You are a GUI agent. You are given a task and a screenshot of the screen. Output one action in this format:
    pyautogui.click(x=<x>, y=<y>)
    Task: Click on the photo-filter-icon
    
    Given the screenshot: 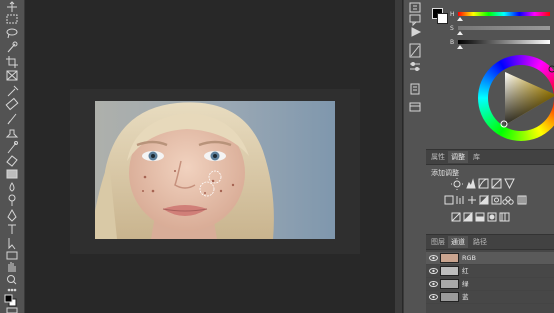 What is the action you would take?
    pyautogui.click(x=496, y=200)
    